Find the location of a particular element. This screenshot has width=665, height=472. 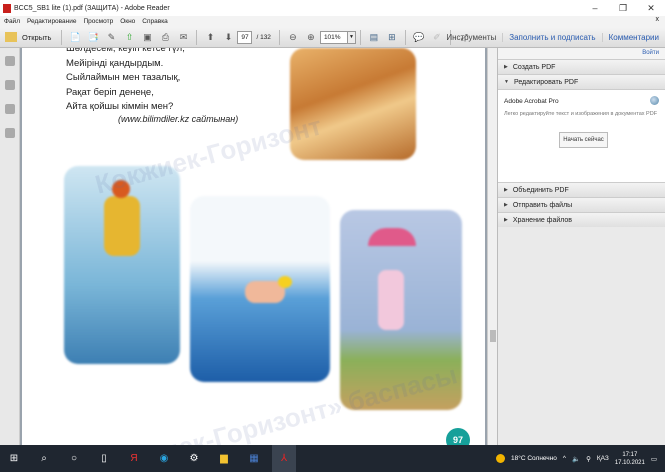

menu-file: Файл is located at coordinates (12, 21).